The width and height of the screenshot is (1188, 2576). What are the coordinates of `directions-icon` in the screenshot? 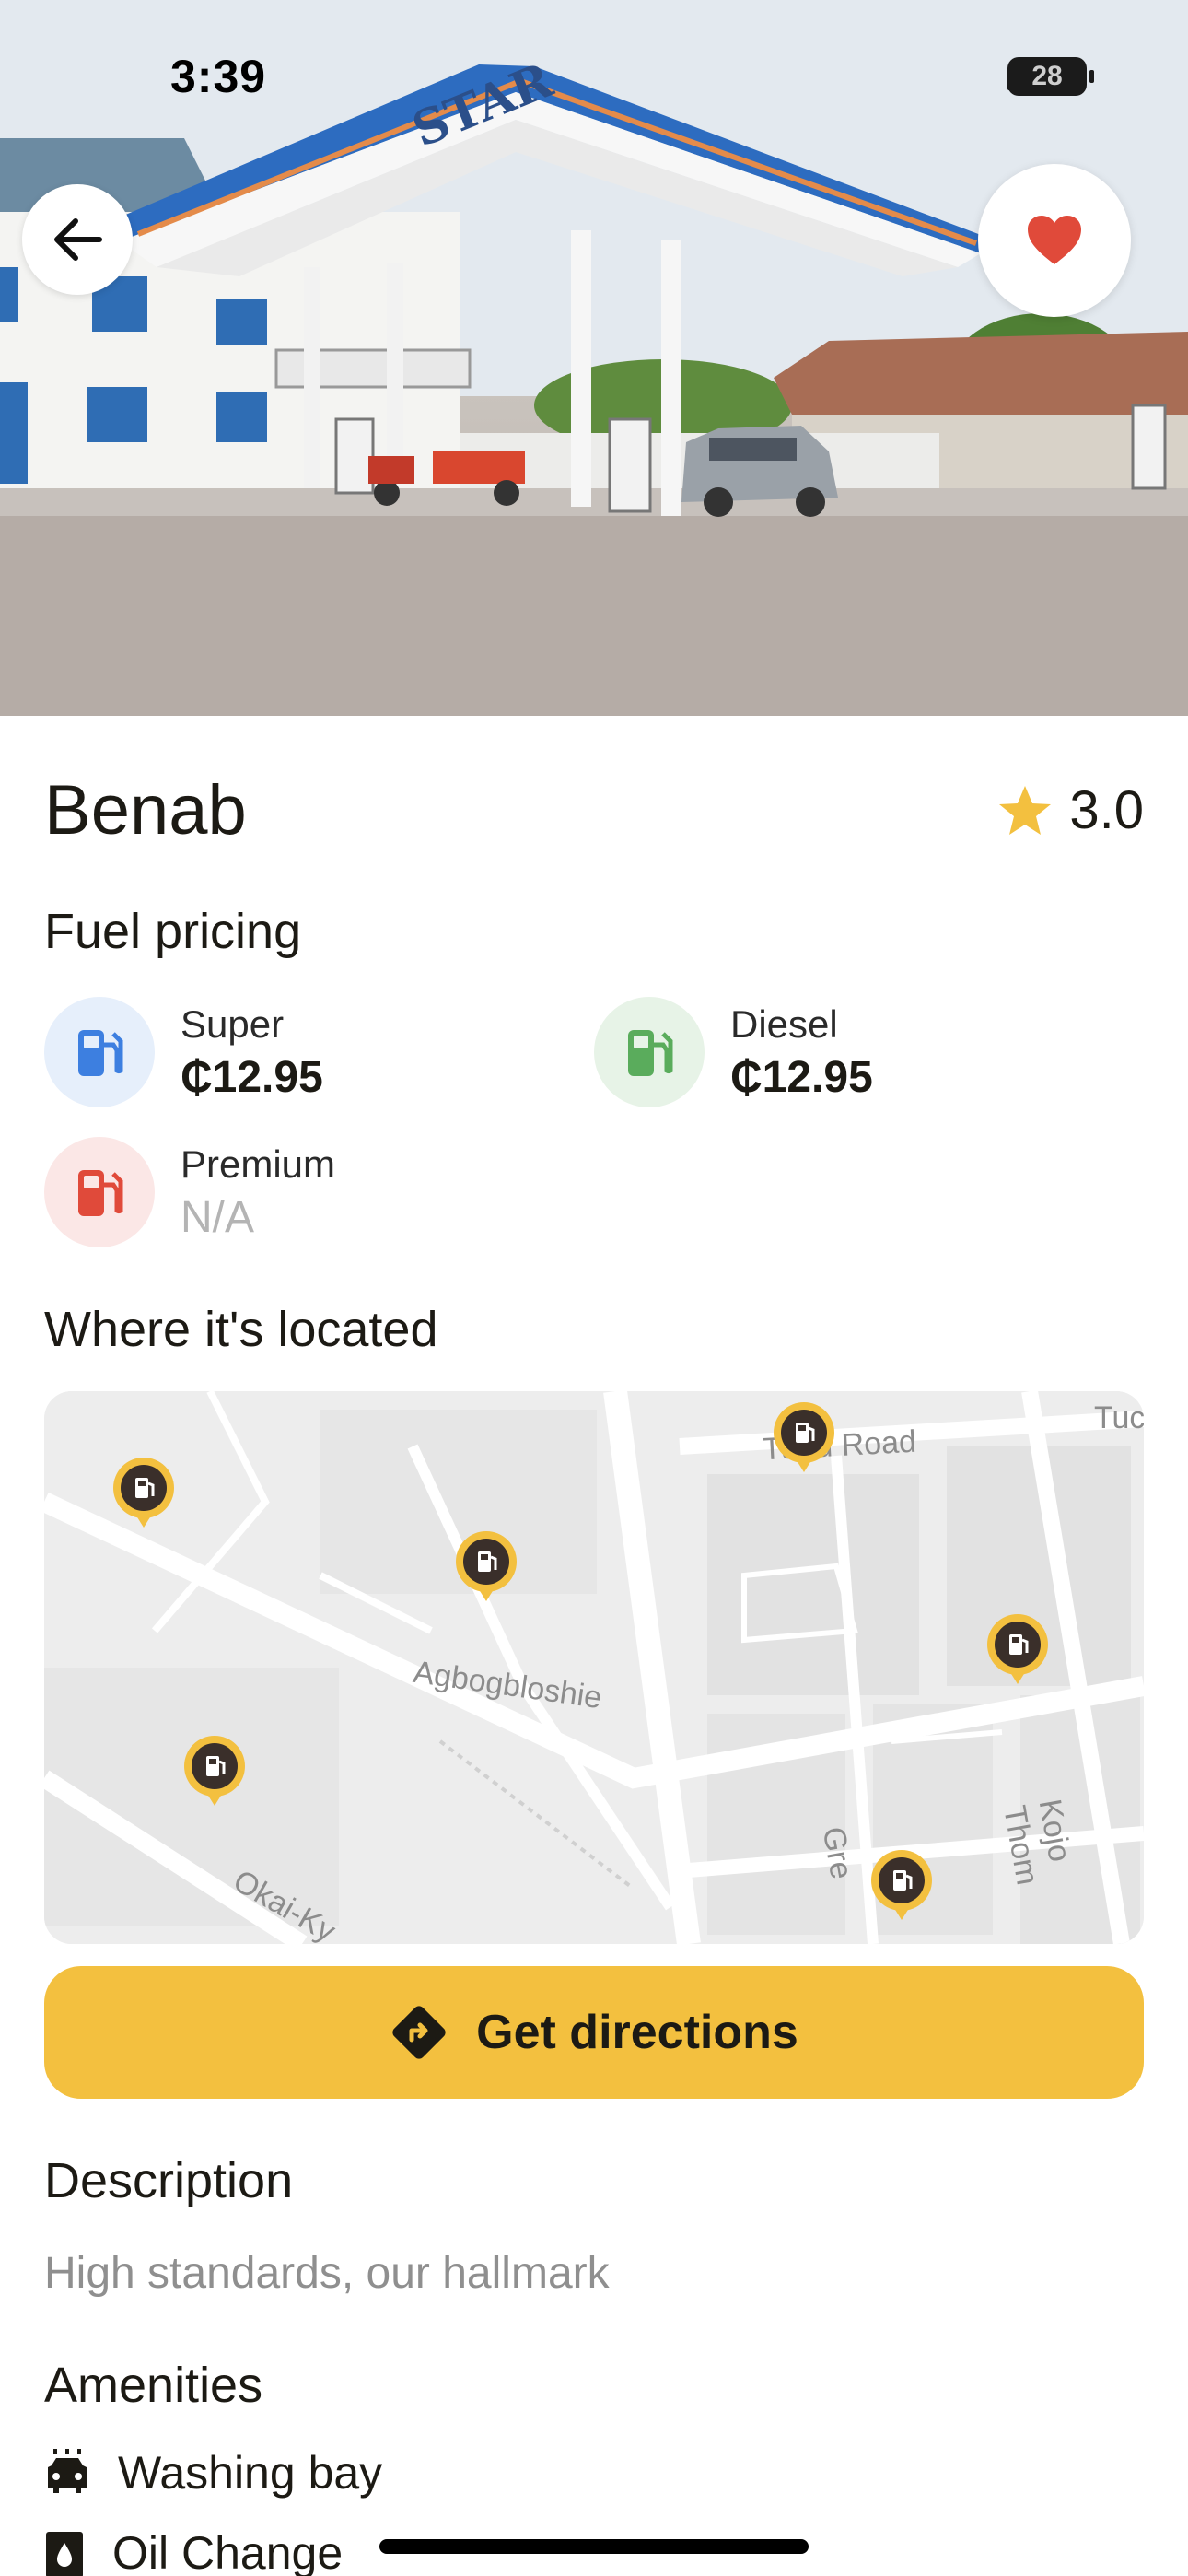 It's located at (419, 2032).